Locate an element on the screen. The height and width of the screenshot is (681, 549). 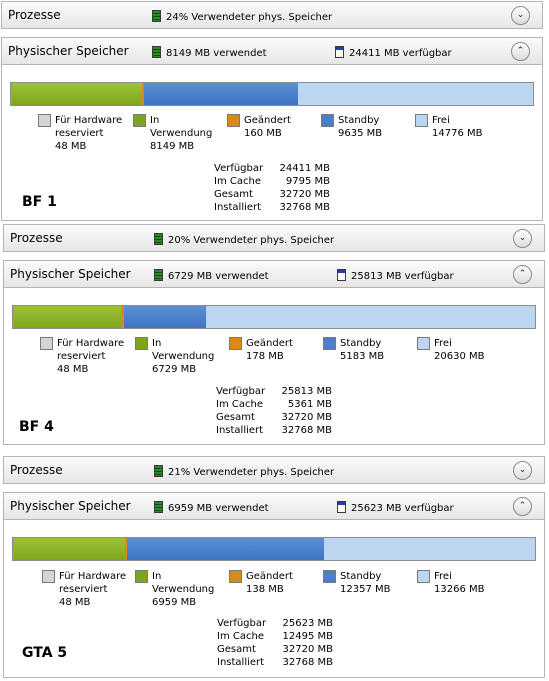
legend-value-in-use: 6729 MB is located at coordinates (174, 369).